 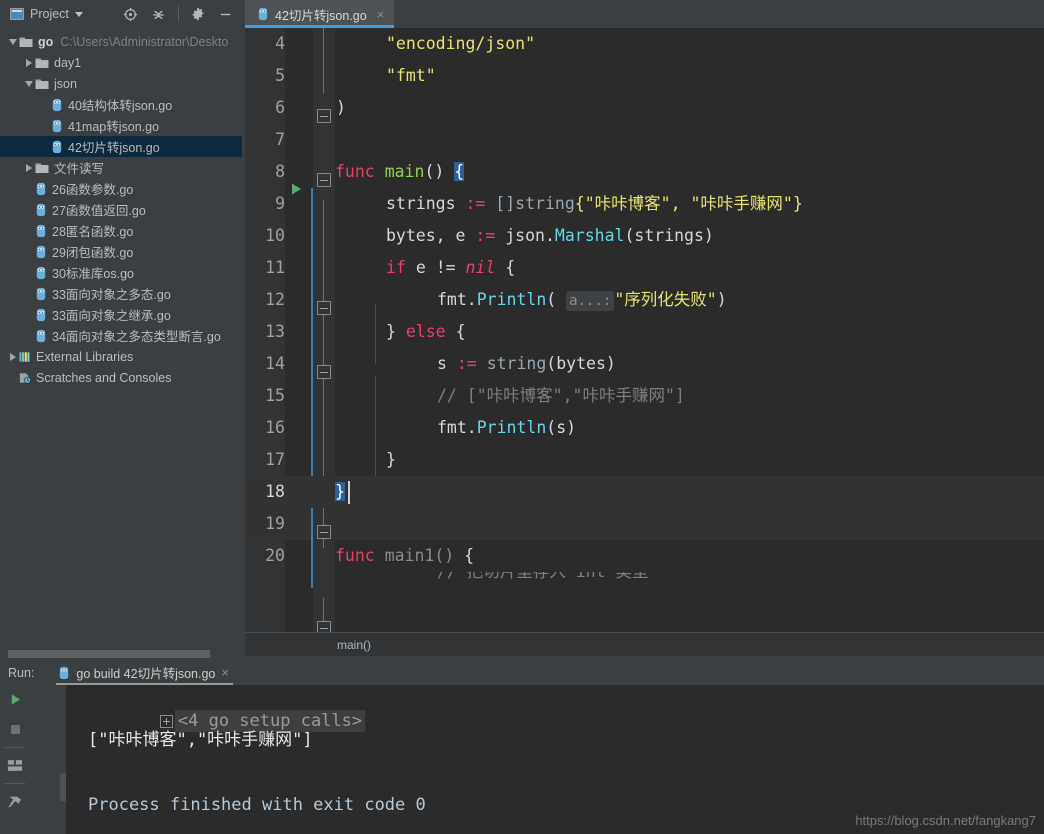 What do you see at coordinates (324, 626) in the screenshot?
I see `fold-marker-main1` at bounding box center [324, 626].